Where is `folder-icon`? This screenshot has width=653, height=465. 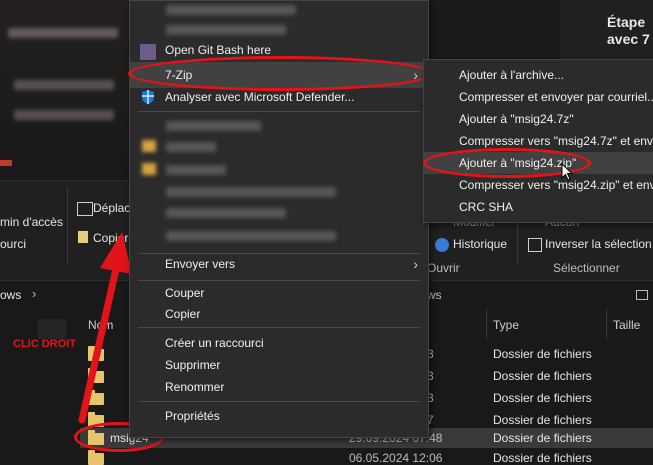
folder-icon is located at coordinates (96, 457).